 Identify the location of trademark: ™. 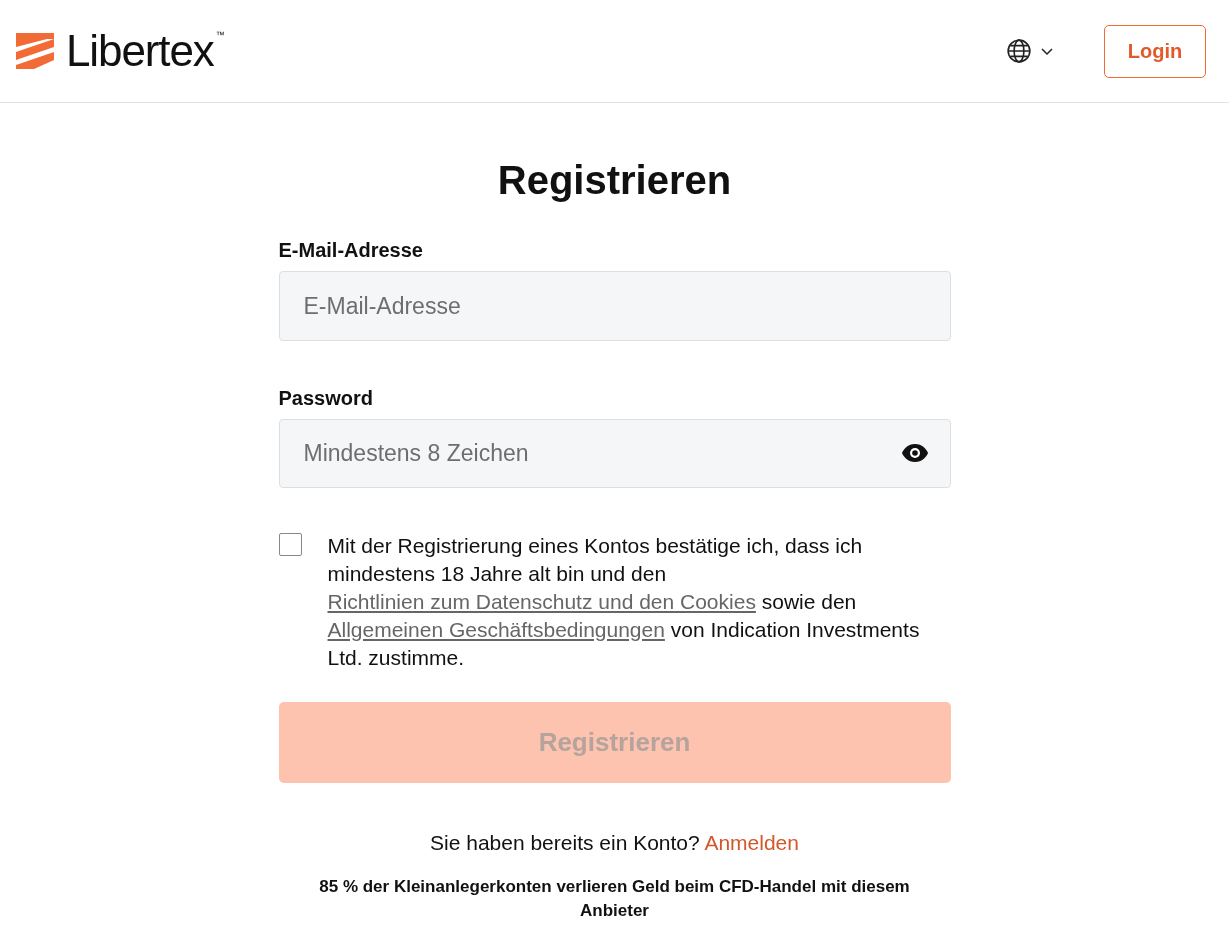
(220, 35).